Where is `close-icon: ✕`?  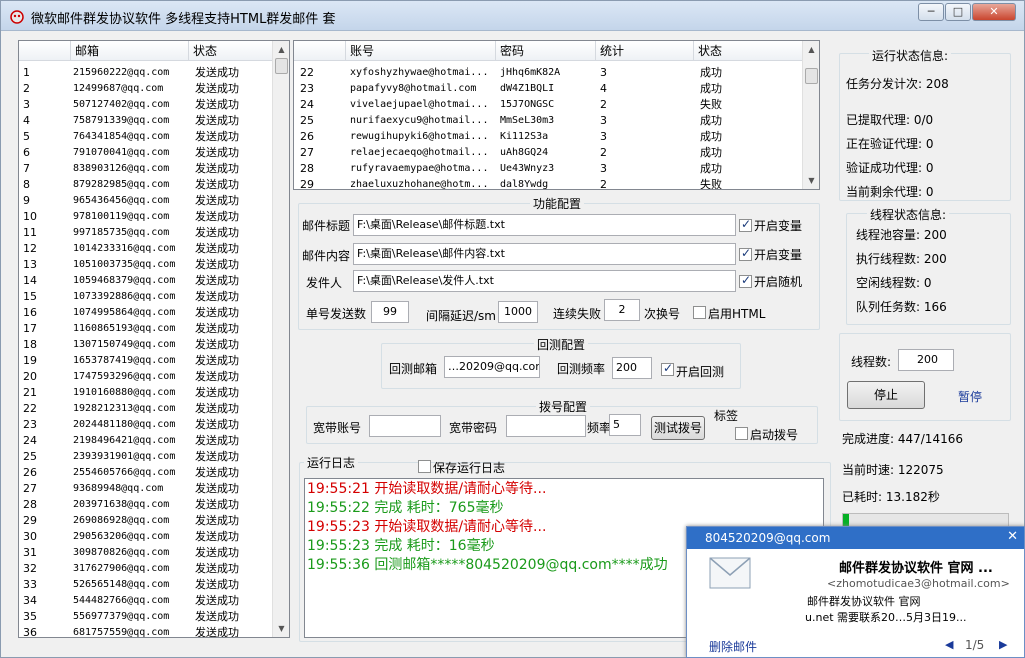
close-icon: ✕ is located at coordinates (1012, 536).